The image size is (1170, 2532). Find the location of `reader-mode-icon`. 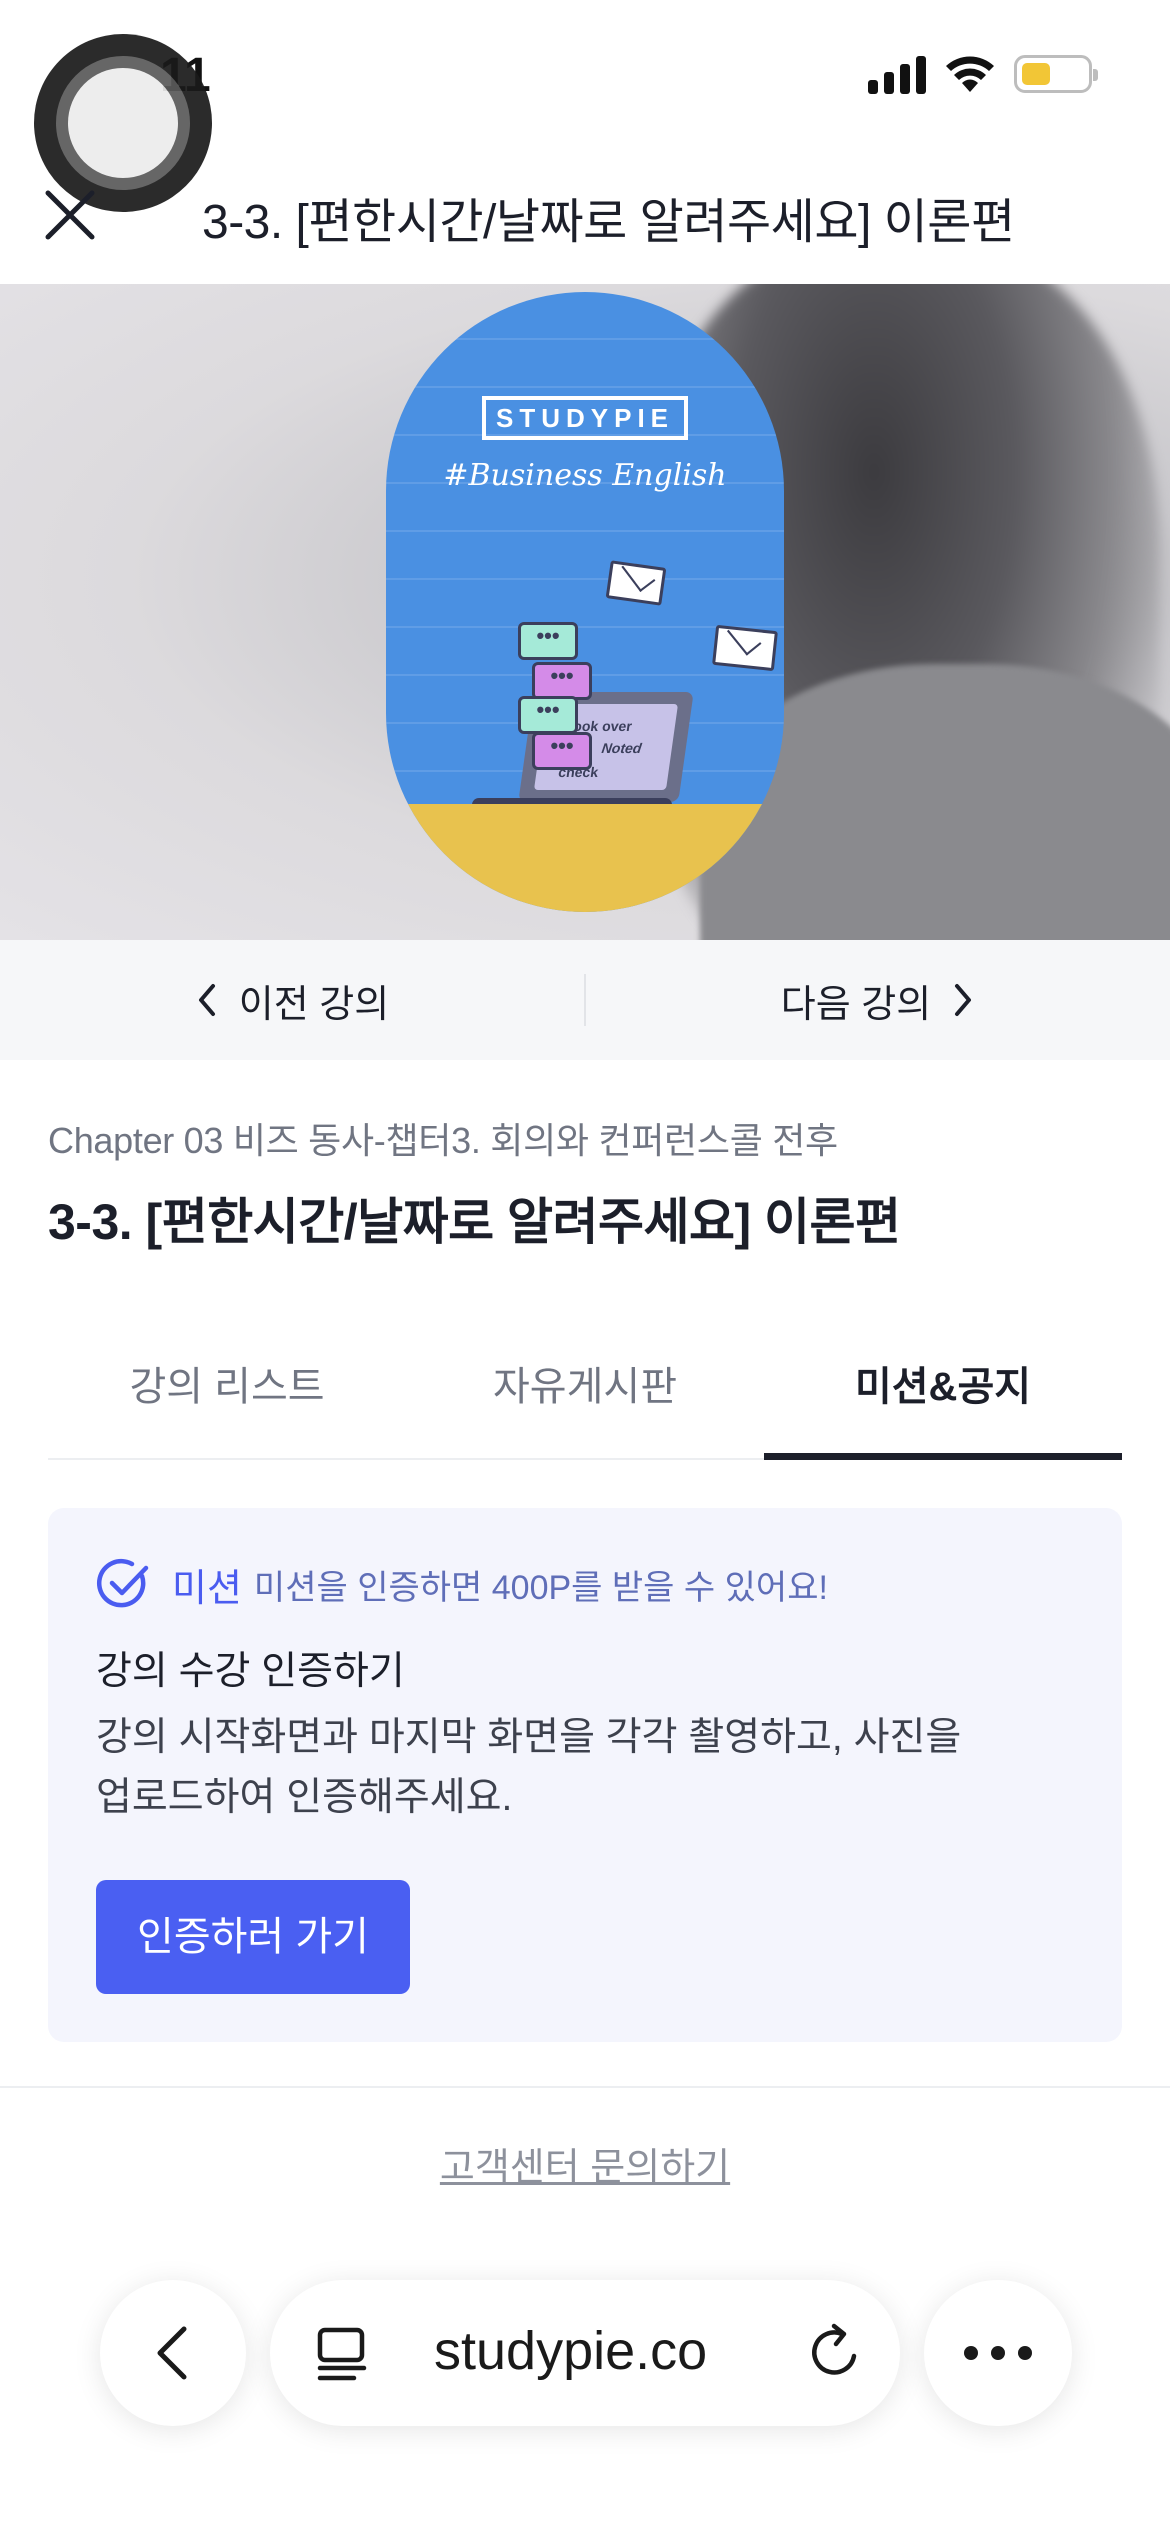

reader-mode-icon is located at coordinates (342, 2354).